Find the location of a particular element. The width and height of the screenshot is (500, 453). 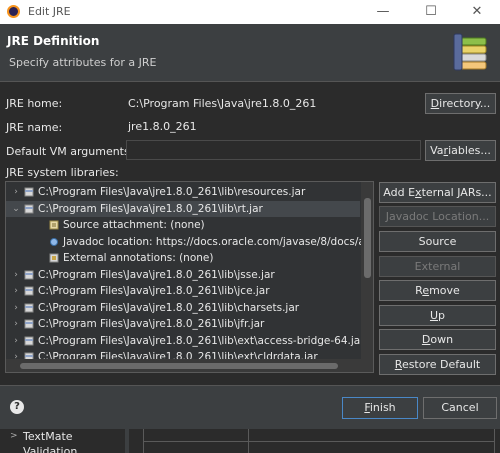

preference-item-validation: Validation is located at coordinates (50, 449).